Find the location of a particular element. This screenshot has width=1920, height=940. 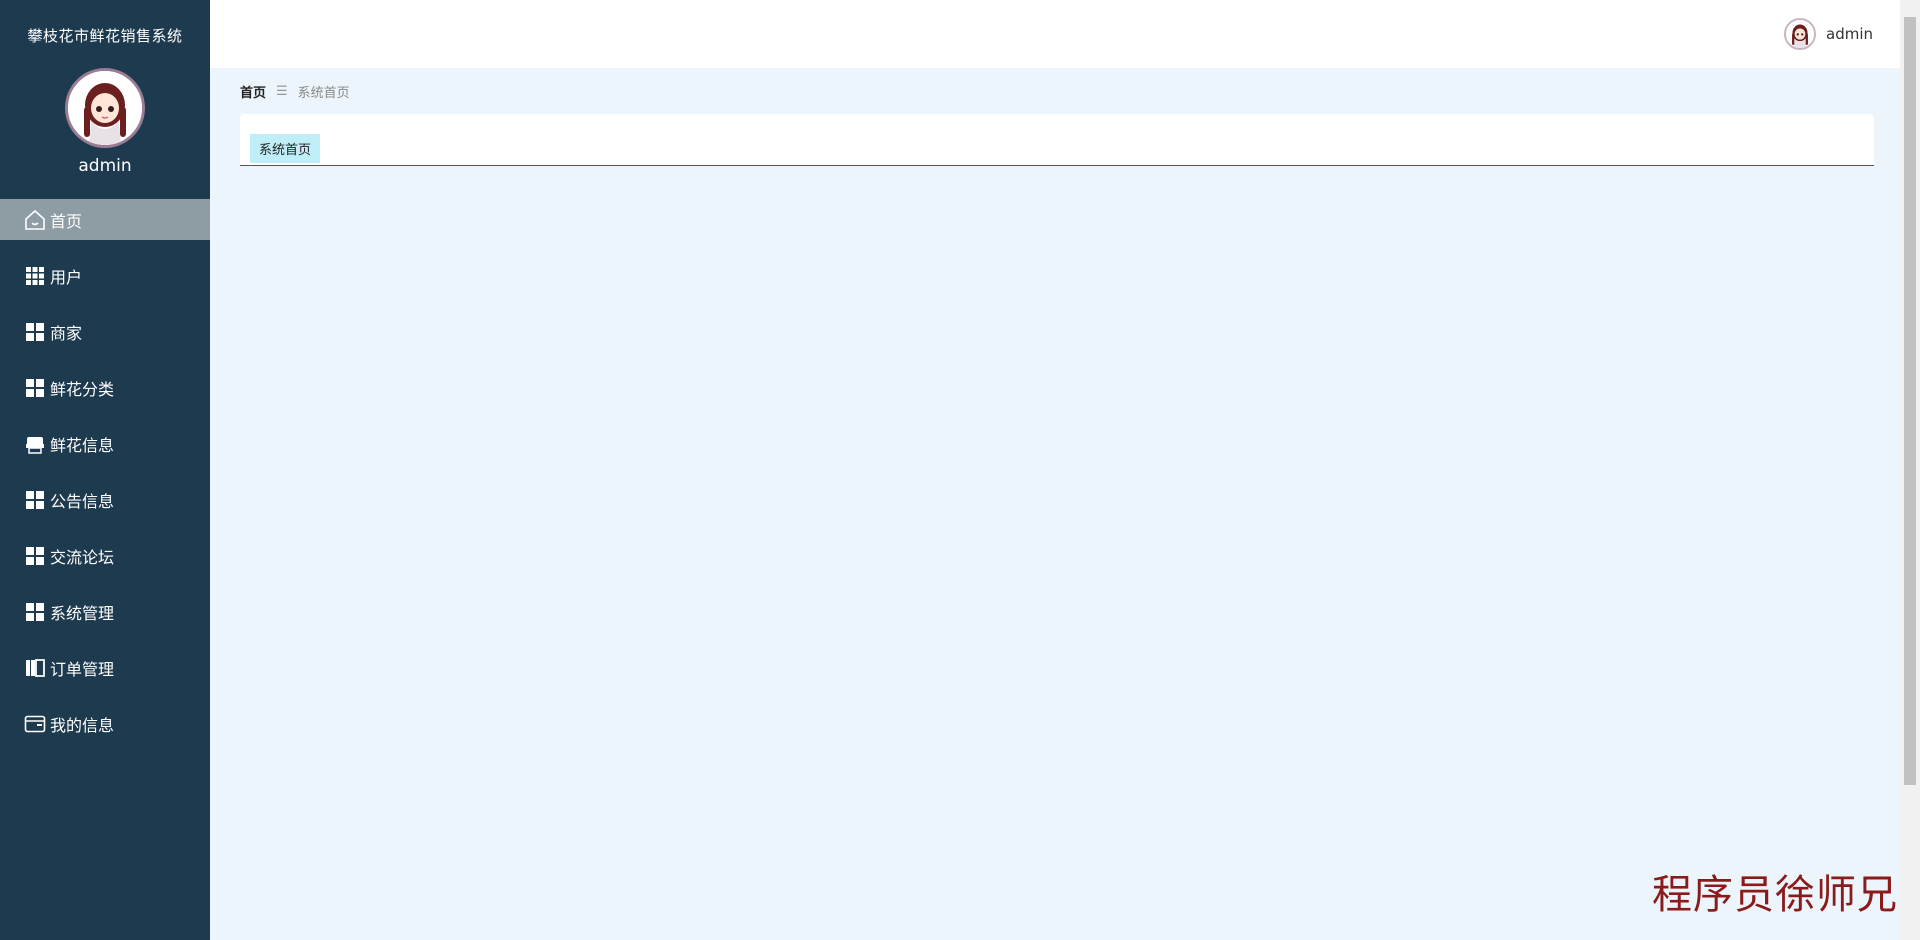

sidebar-profile: admin is located at coordinates (105, 122).